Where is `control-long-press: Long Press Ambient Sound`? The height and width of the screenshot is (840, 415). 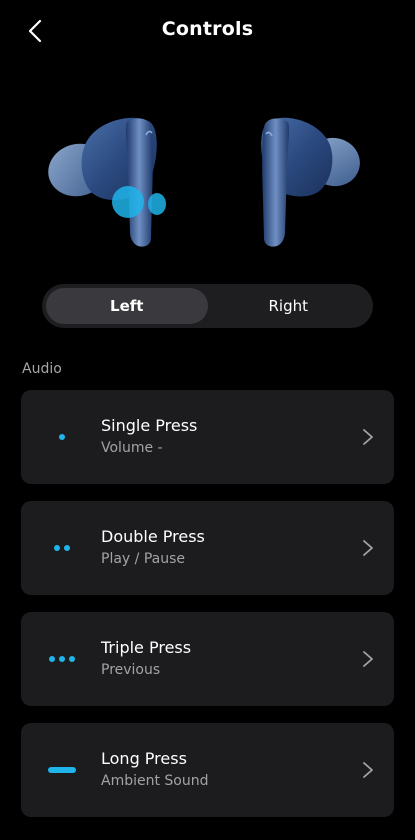
control-long-press: Long Press Ambient Sound is located at coordinates (207, 770).